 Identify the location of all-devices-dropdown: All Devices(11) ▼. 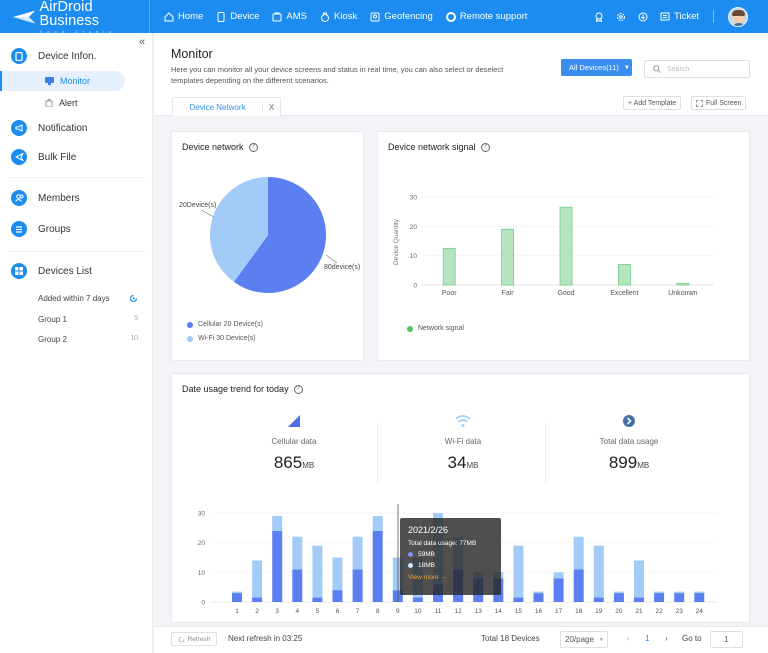
(596, 67).